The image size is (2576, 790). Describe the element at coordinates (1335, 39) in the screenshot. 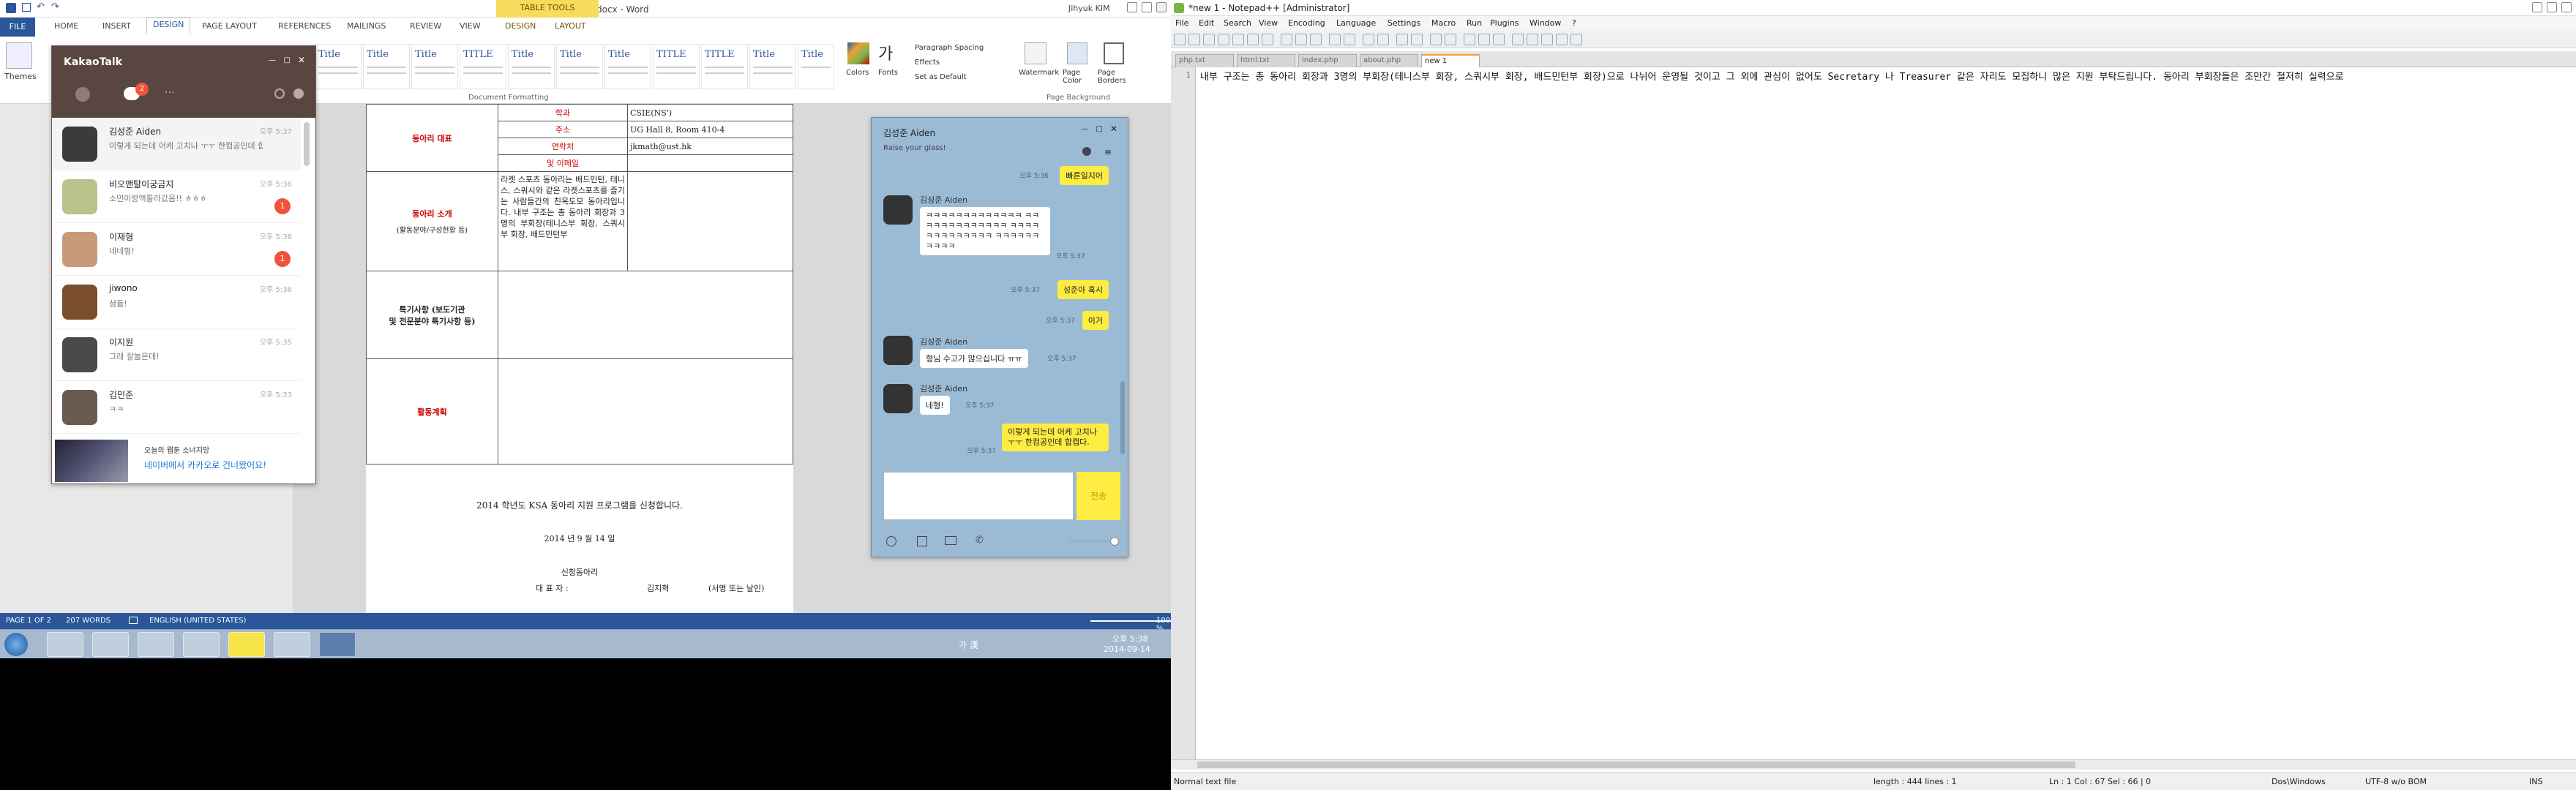

I see `undo-icon` at that location.